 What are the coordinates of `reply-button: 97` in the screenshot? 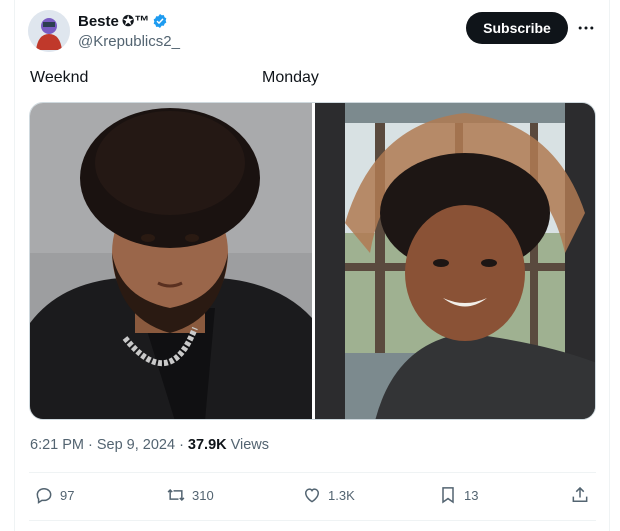 It's located at (54, 495).